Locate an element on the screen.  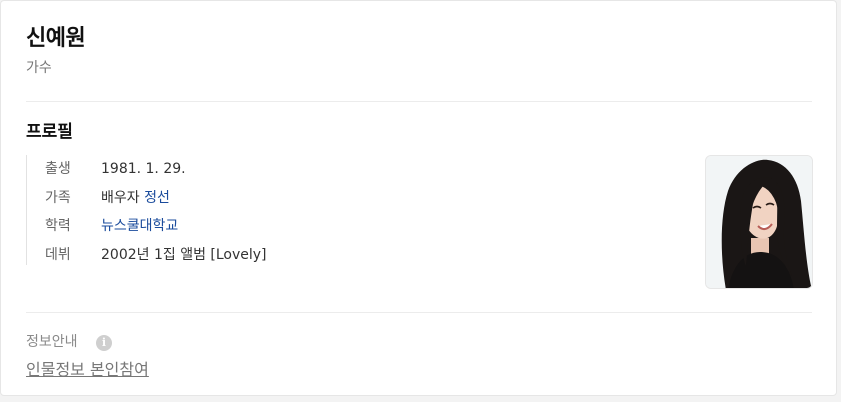
person-name: 신예원 is located at coordinates (56, 38).